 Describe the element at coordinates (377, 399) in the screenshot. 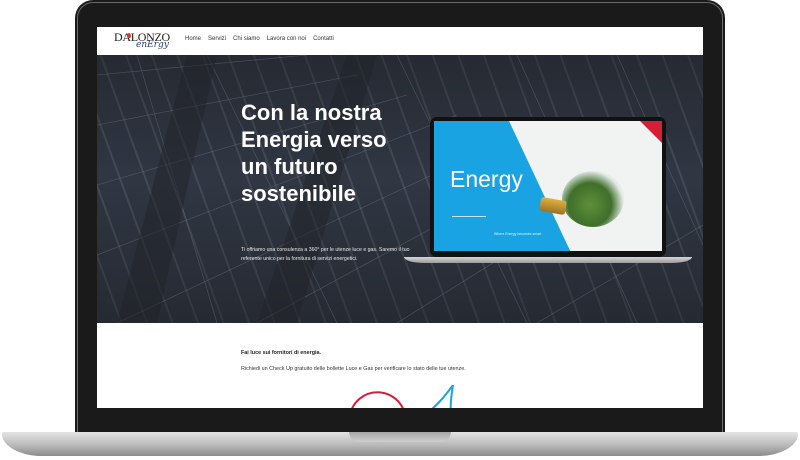

I see `red-arc-decoration` at that location.